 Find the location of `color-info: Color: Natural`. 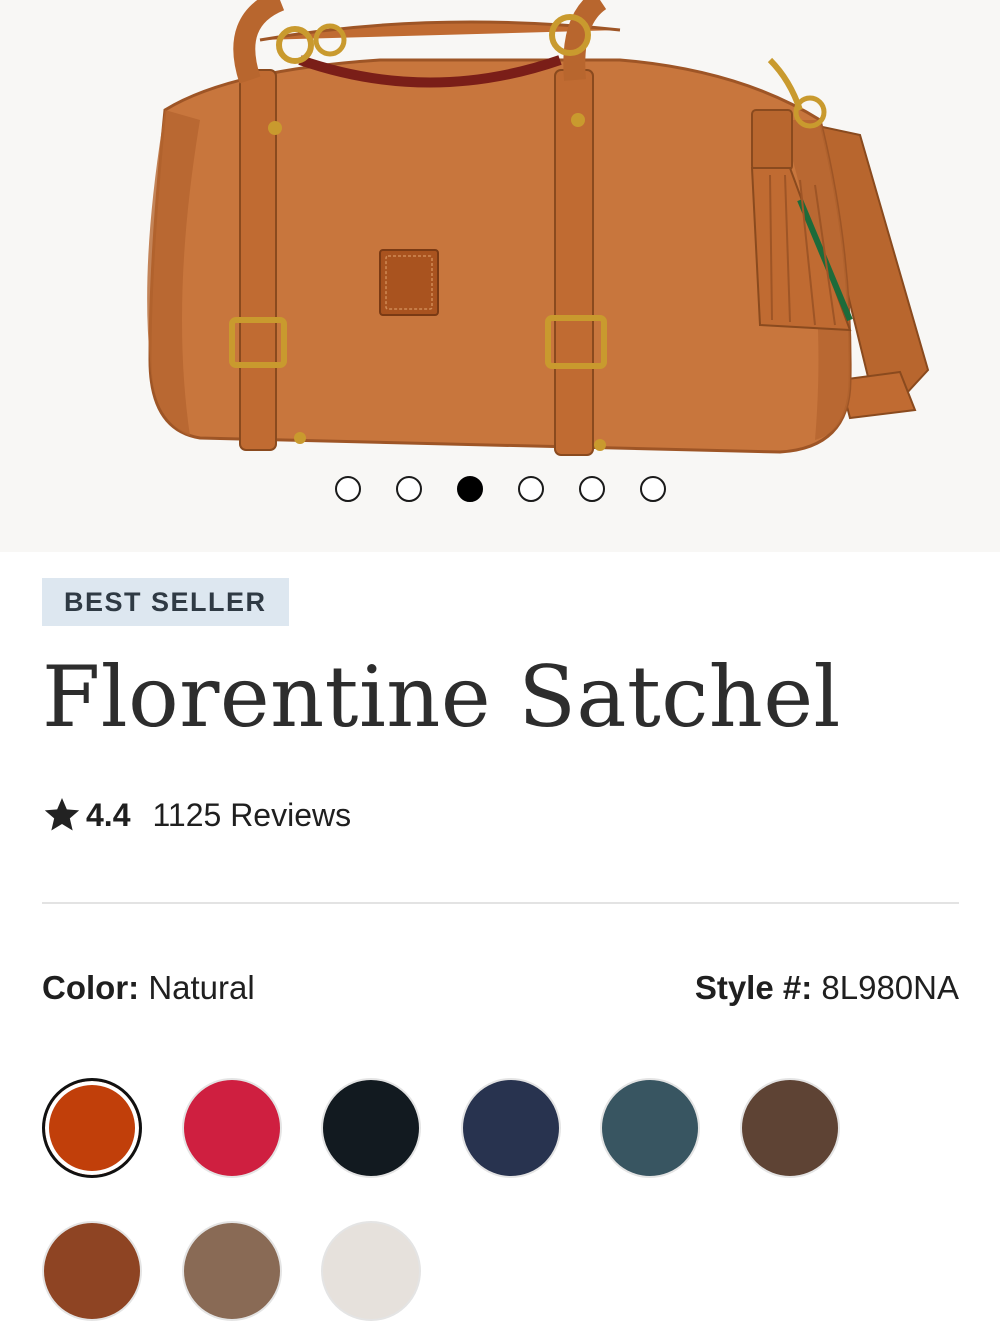

color-info: Color: Natural is located at coordinates (148, 988).